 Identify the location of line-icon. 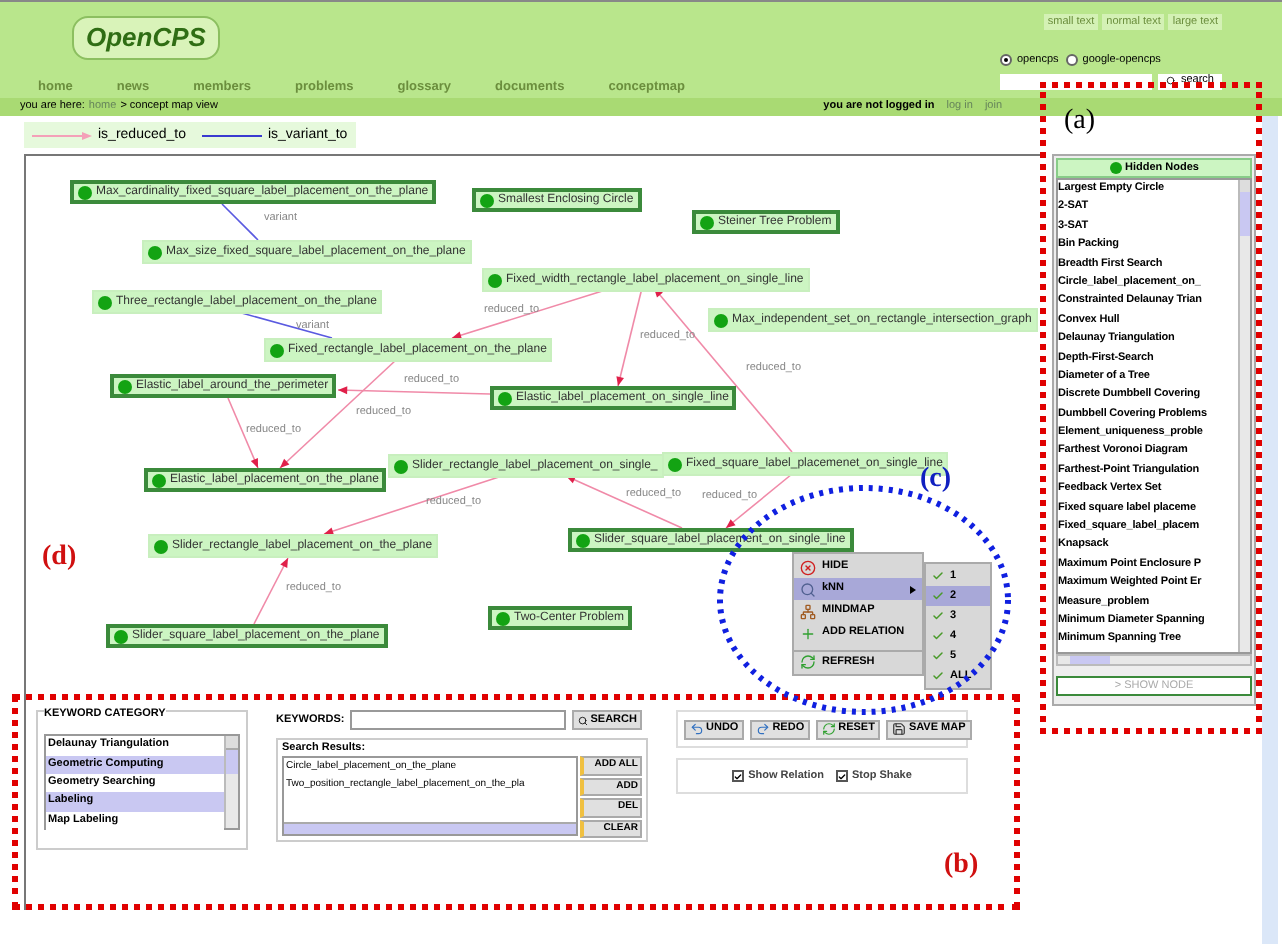
(231, 135).